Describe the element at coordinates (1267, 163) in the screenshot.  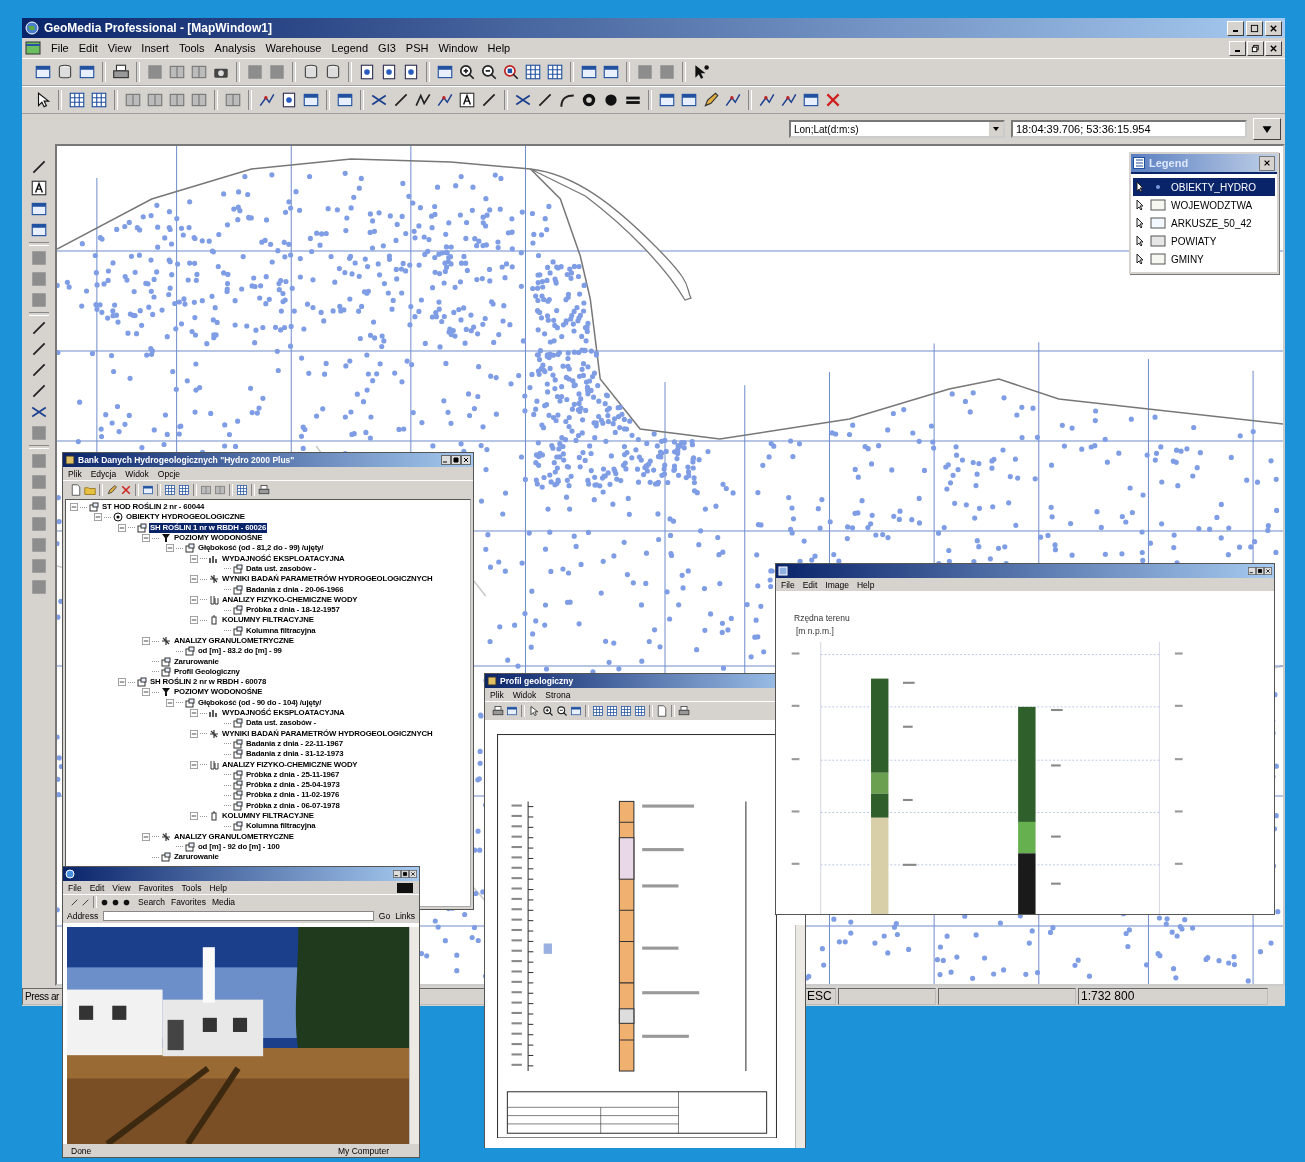
I see `close-button` at that location.